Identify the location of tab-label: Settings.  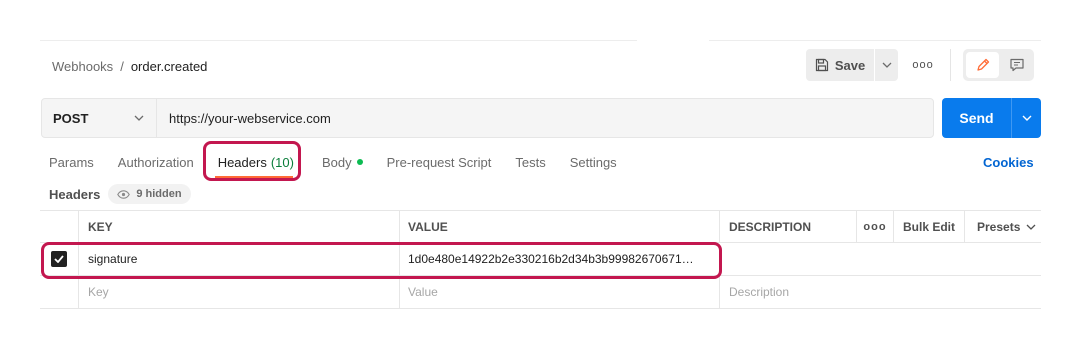
(593, 162).